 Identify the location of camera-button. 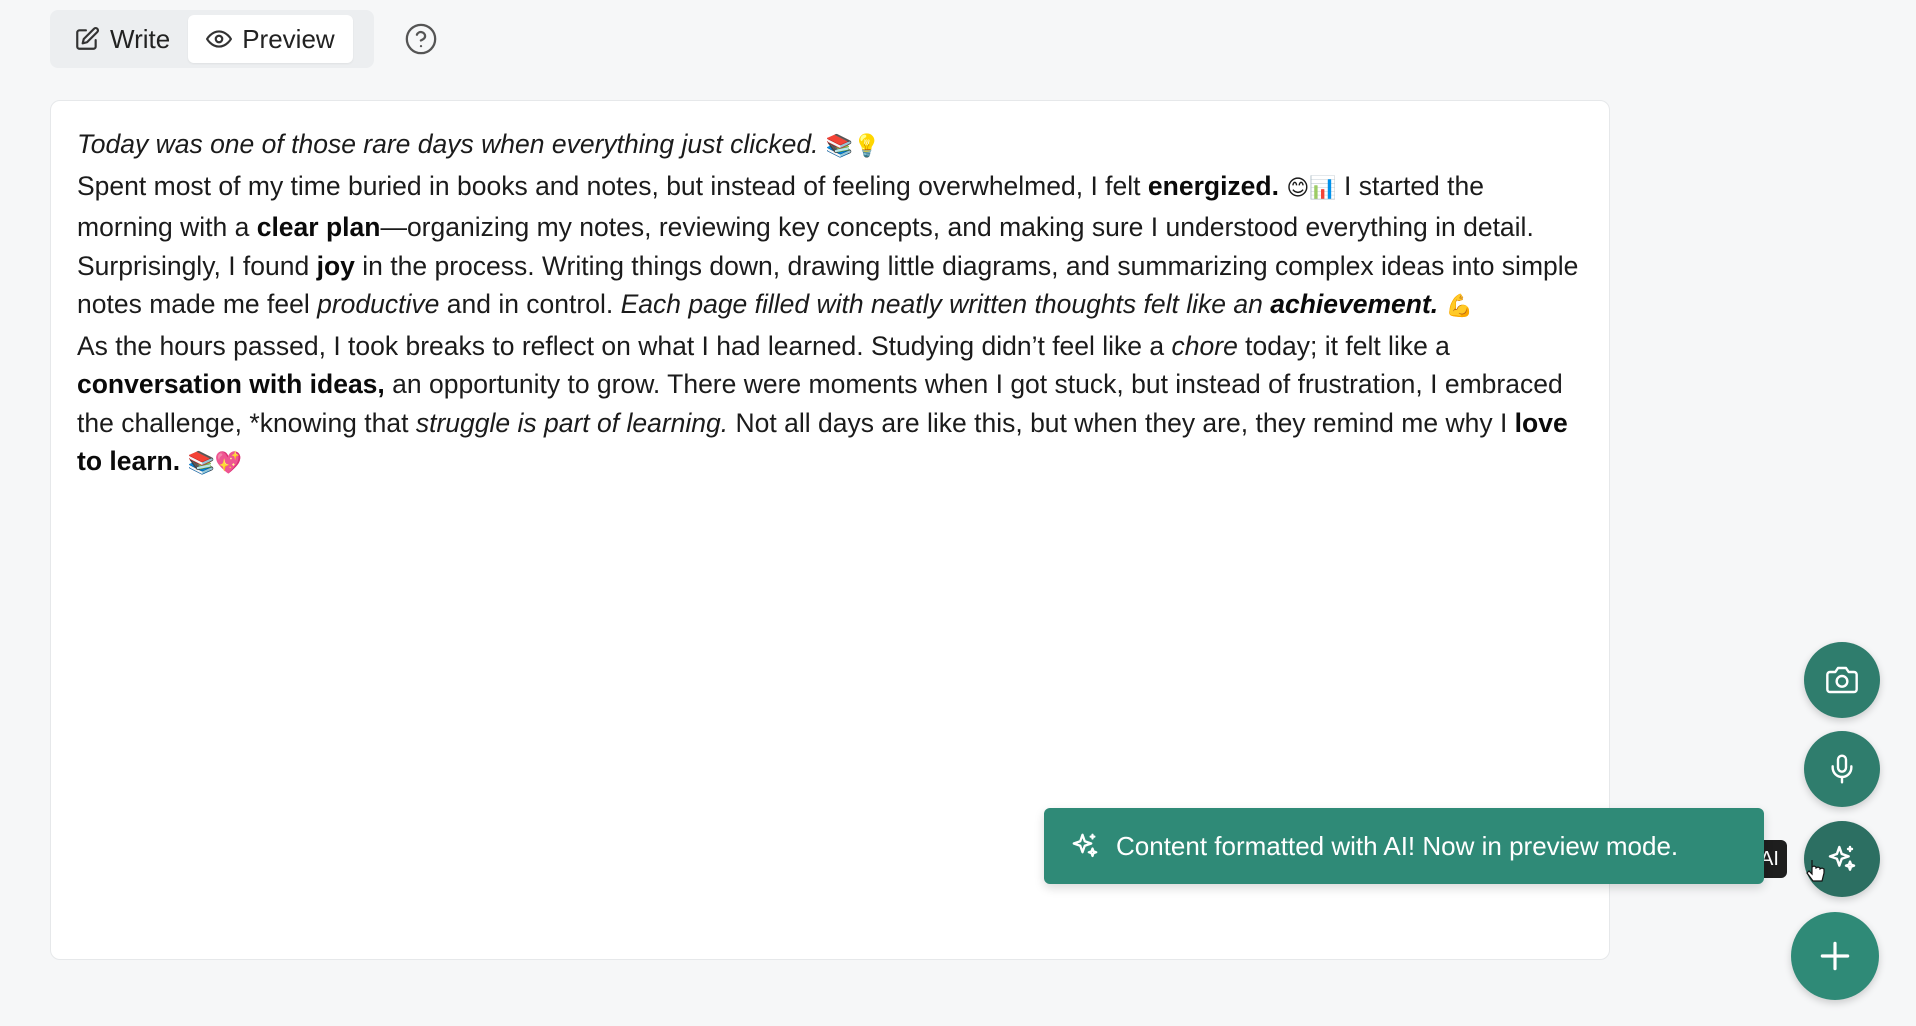
(1842, 680).